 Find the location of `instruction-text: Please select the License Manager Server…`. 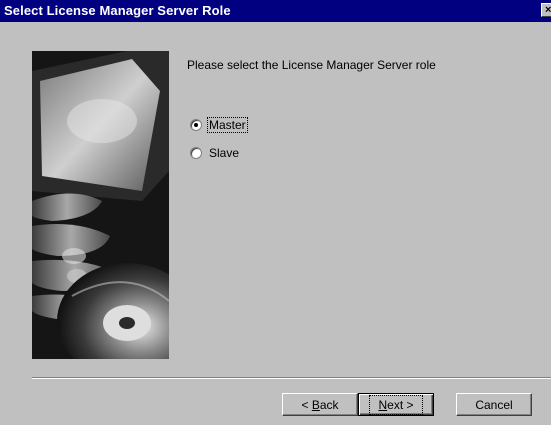

instruction-text: Please select the License Manager Server… is located at coordinates (311, 65).